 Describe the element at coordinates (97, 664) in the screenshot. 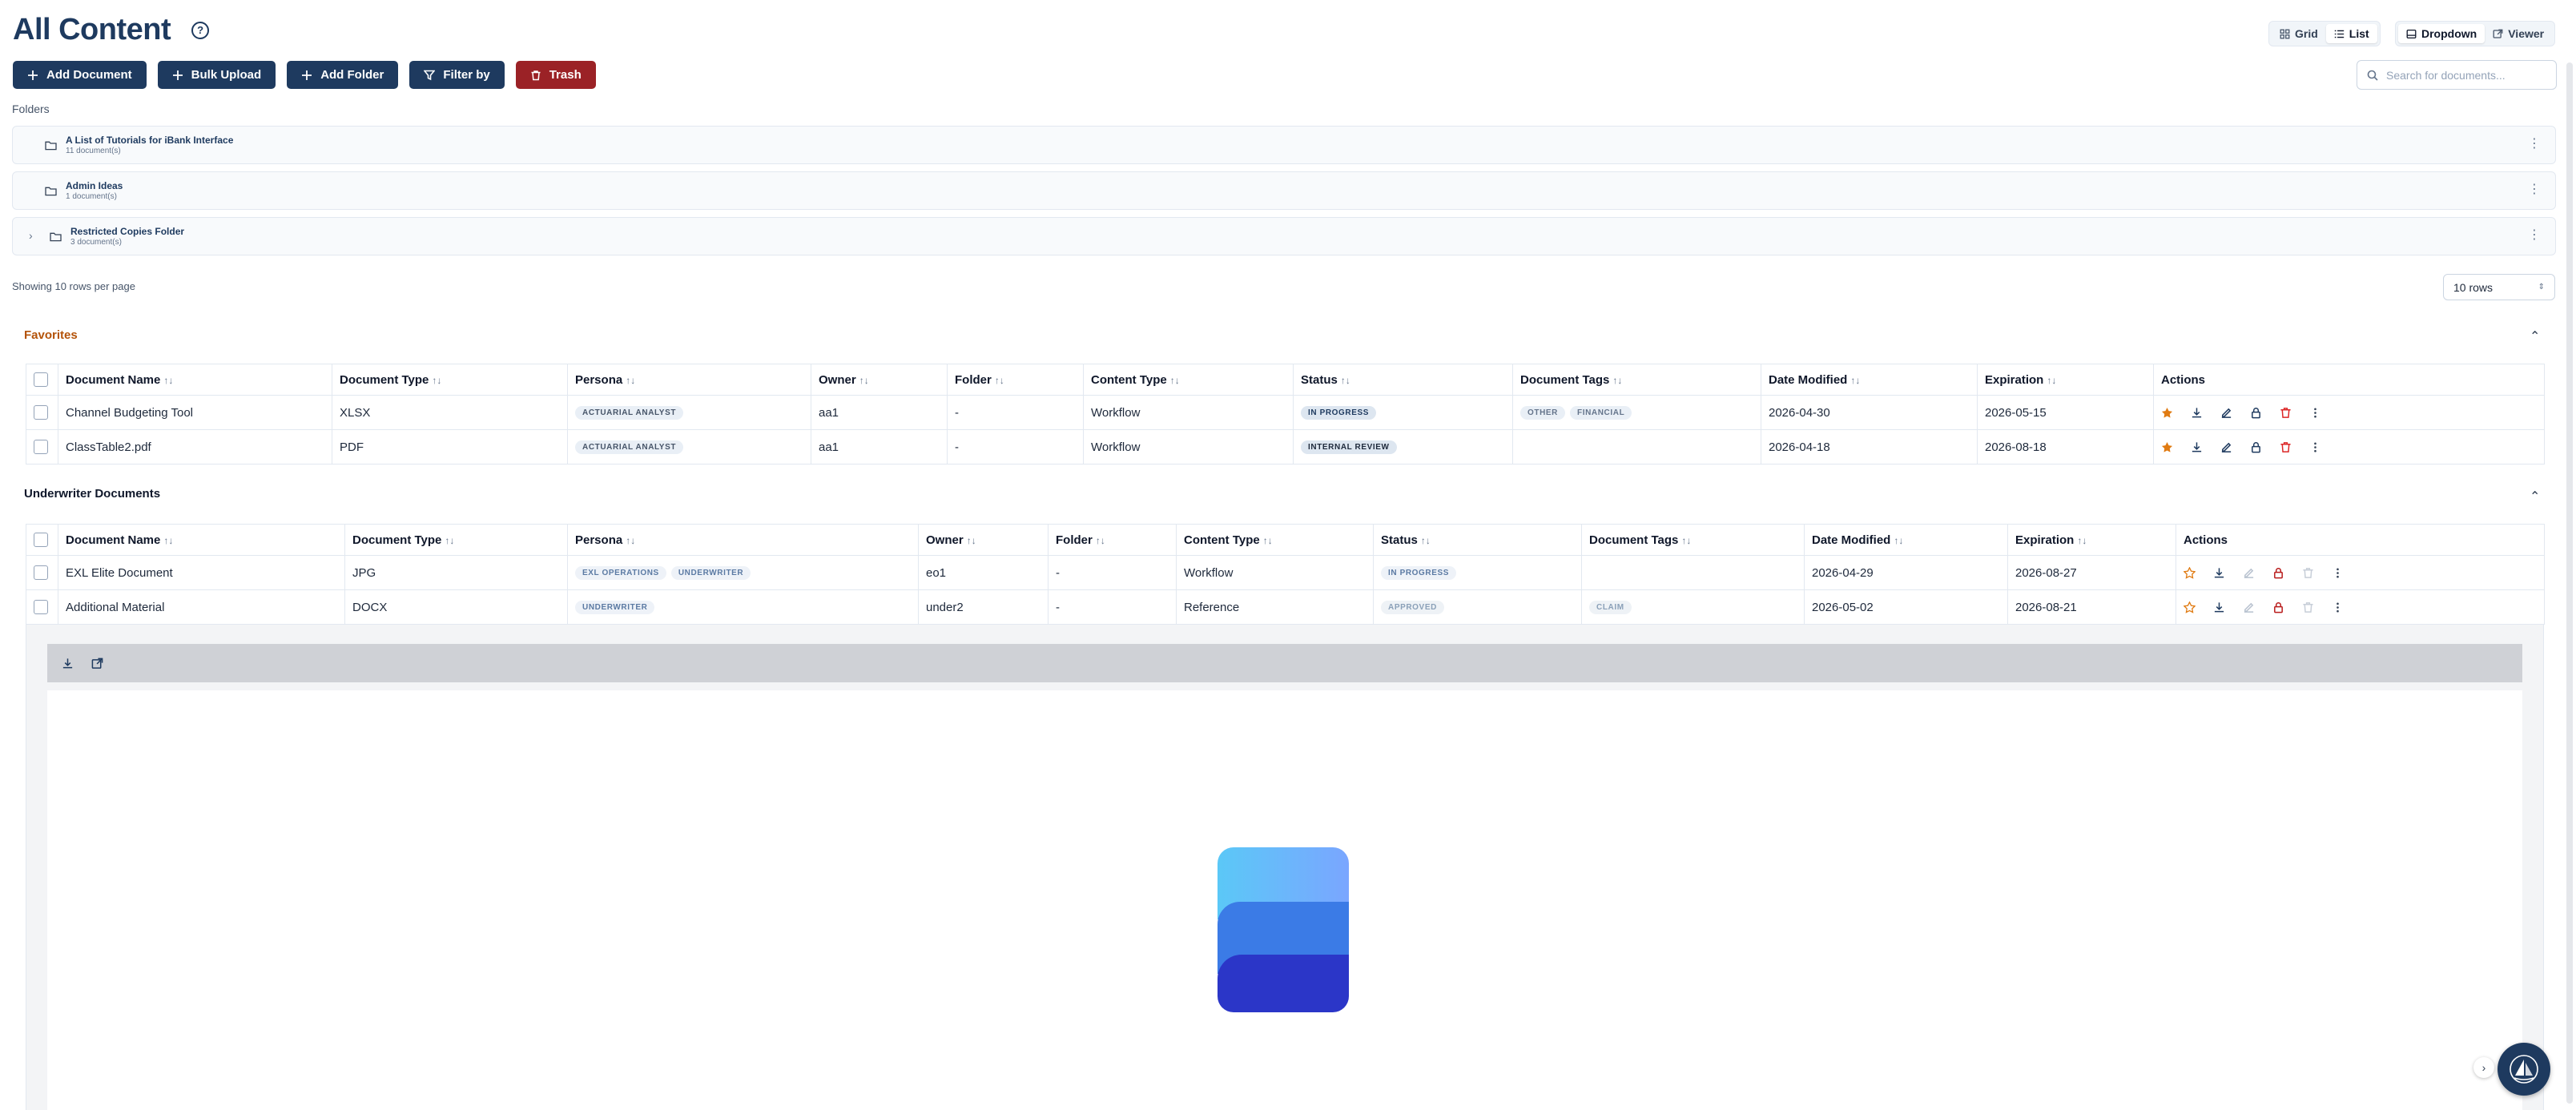

I see `external-link-icon` at that location.